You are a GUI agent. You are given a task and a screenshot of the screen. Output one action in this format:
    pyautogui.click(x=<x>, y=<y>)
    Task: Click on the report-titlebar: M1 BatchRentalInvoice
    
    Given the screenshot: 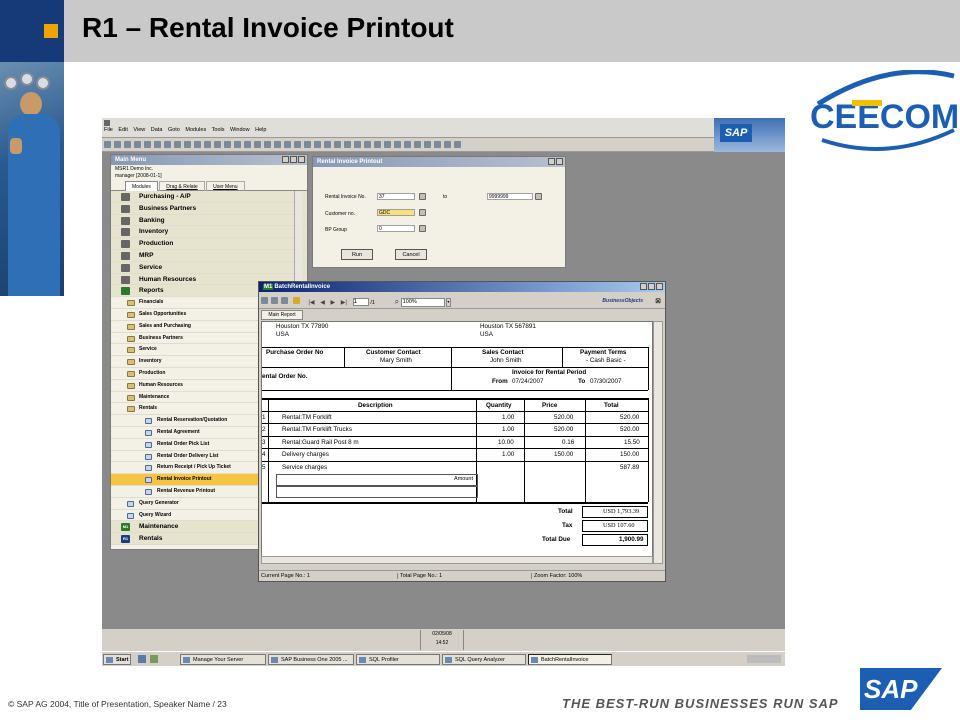 What is the action you would take?
    pyautogui.click(x=462, y=287)
    